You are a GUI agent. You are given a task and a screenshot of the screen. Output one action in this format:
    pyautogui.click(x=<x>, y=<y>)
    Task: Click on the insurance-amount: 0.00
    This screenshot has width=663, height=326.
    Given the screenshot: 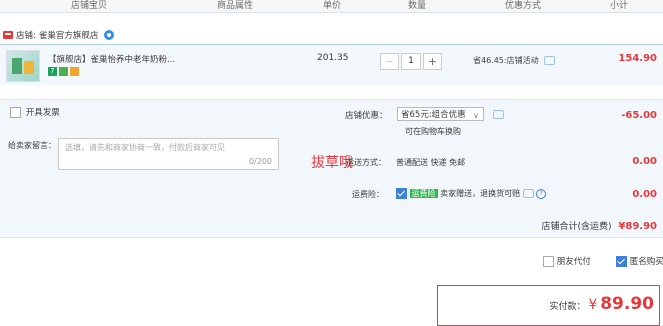 What is the action you would take?
    pyautogui.click(x=644, y=194)
    